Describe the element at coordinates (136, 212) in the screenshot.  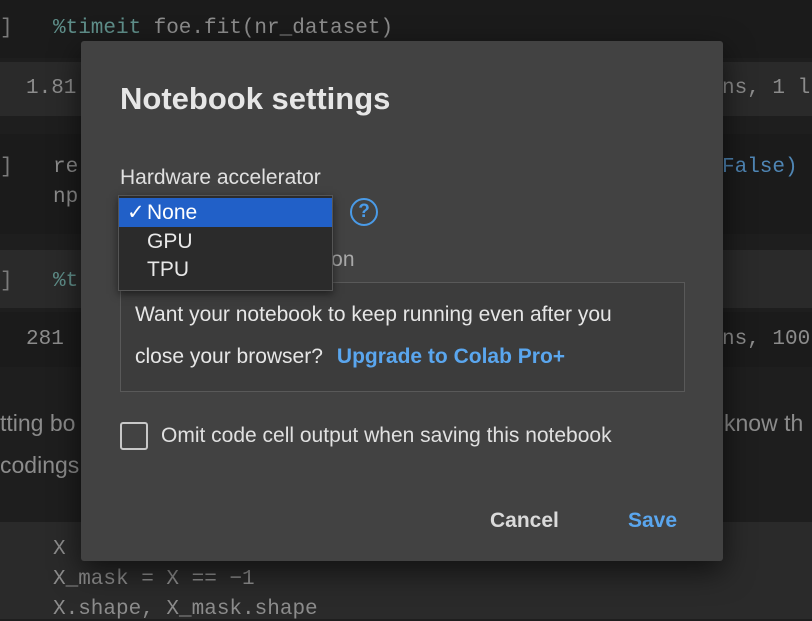
I see `checkmark-icon: ✓` at that location.